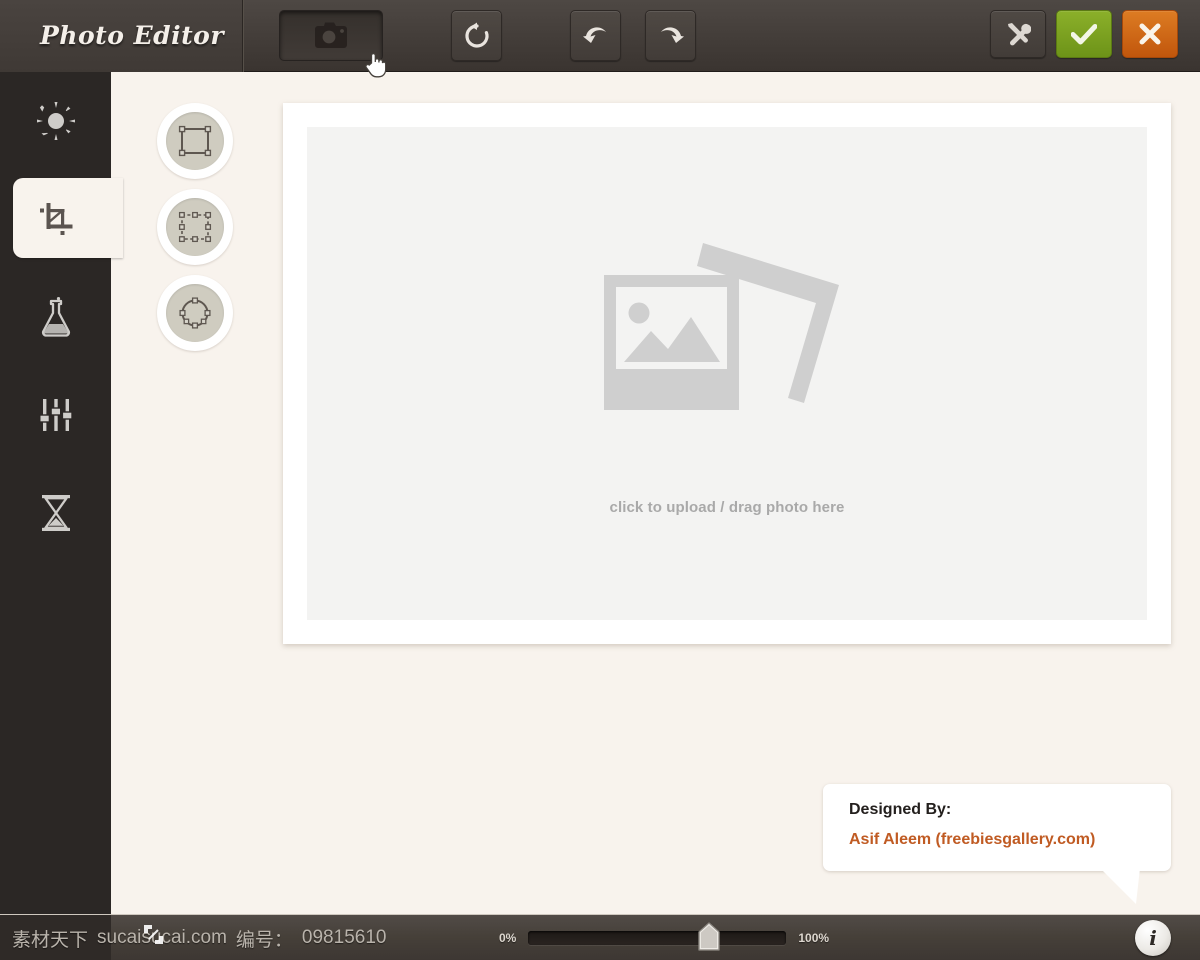 This screenshot has width=1200, height=960. I want to click on sliders-icon, so click(55, 415).